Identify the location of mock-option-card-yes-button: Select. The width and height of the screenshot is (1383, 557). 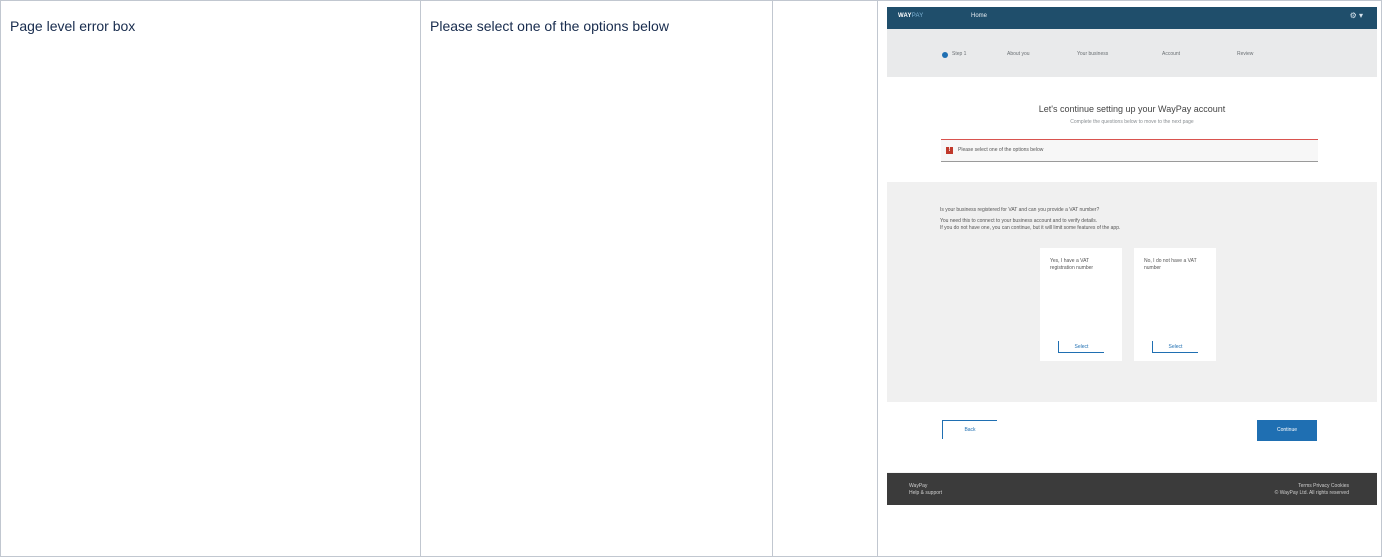
(1081, 347).